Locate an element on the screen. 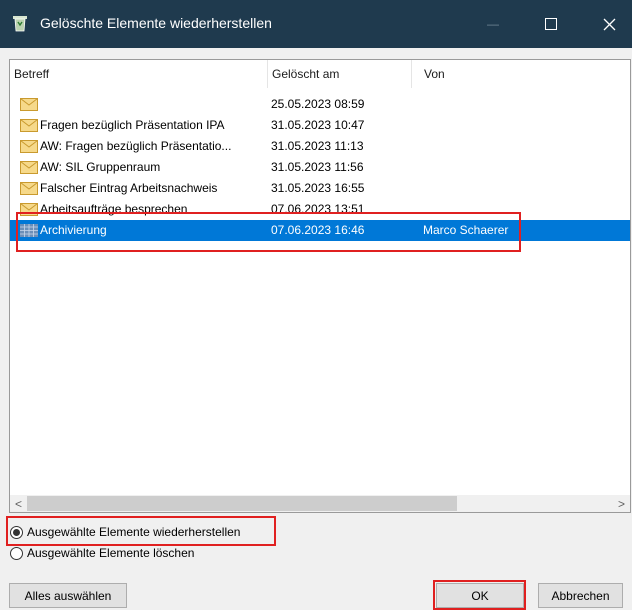 The height and width of the screenshot is (610, 632). item-subject: Arbeitsaufträge besprechen is located at coordinates (114, 209).